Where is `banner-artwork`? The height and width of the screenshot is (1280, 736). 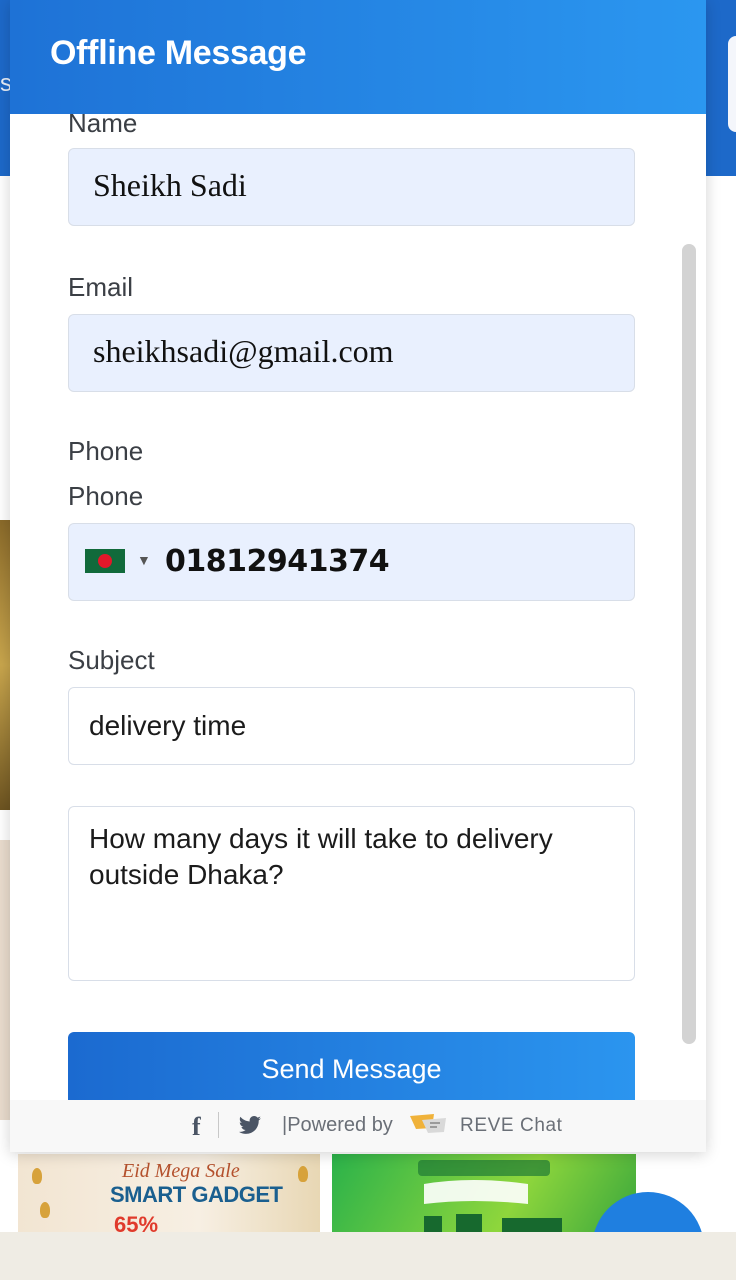
banner-artwork is located at coordinates (490, 1196).